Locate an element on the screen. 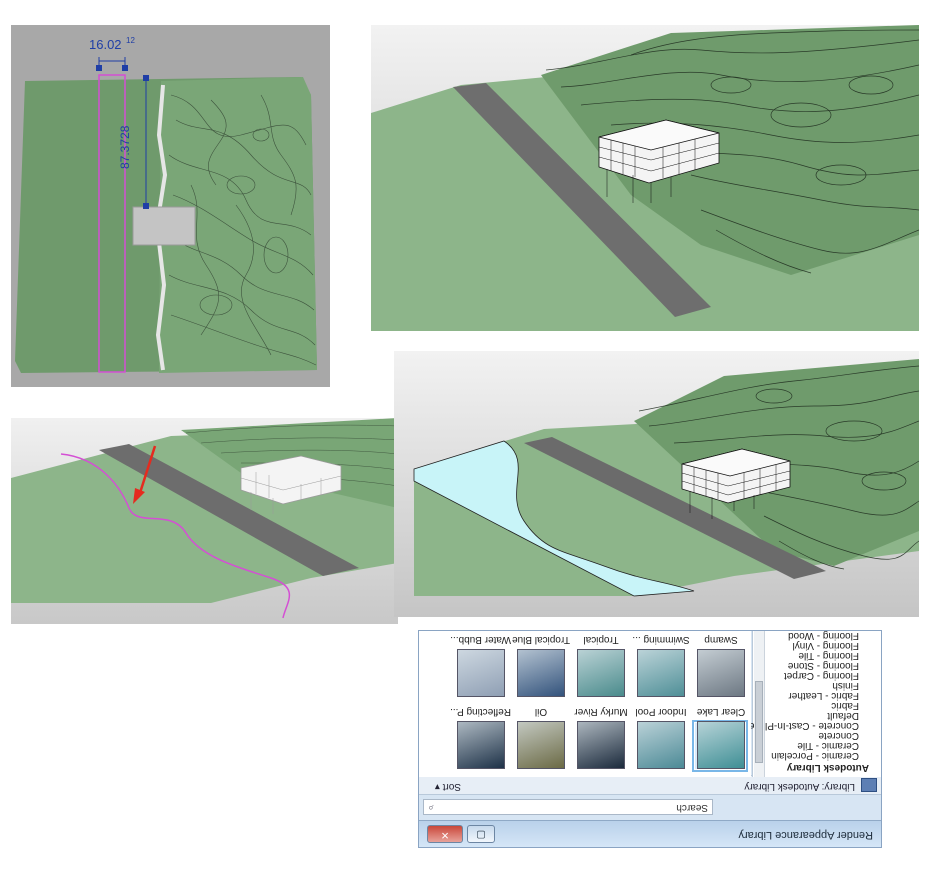 The width and height of the screenshot is (939, 869). site-plan-drawing: 16.02 12 87.3728 is located at coordinates (170, 206).